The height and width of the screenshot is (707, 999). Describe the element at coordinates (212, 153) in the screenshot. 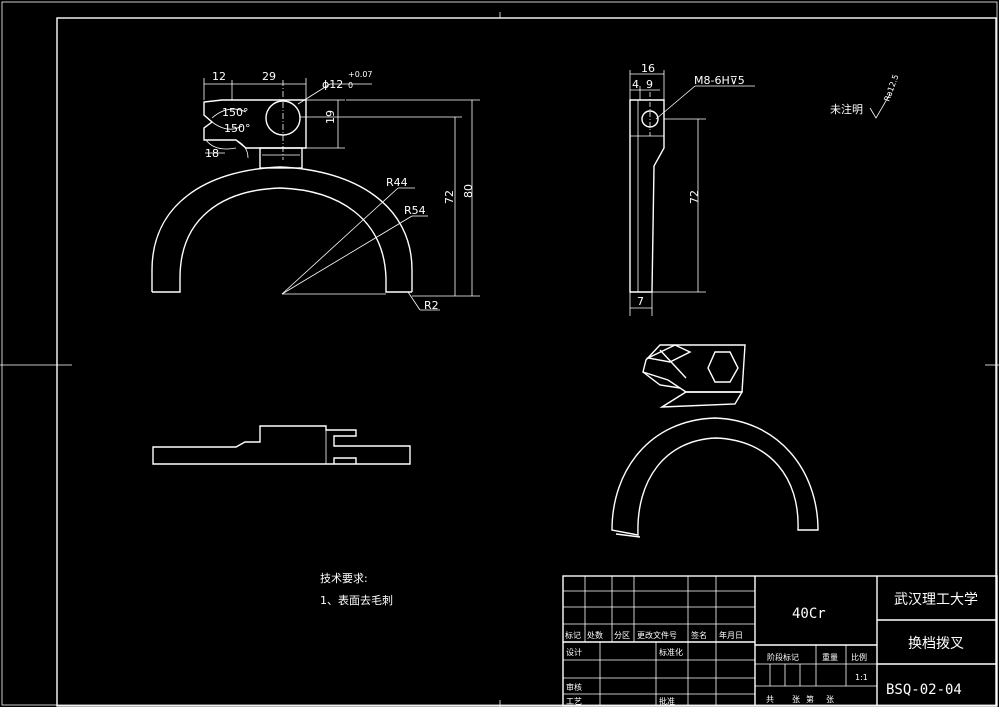

I see `dim-18: 18` at that location.